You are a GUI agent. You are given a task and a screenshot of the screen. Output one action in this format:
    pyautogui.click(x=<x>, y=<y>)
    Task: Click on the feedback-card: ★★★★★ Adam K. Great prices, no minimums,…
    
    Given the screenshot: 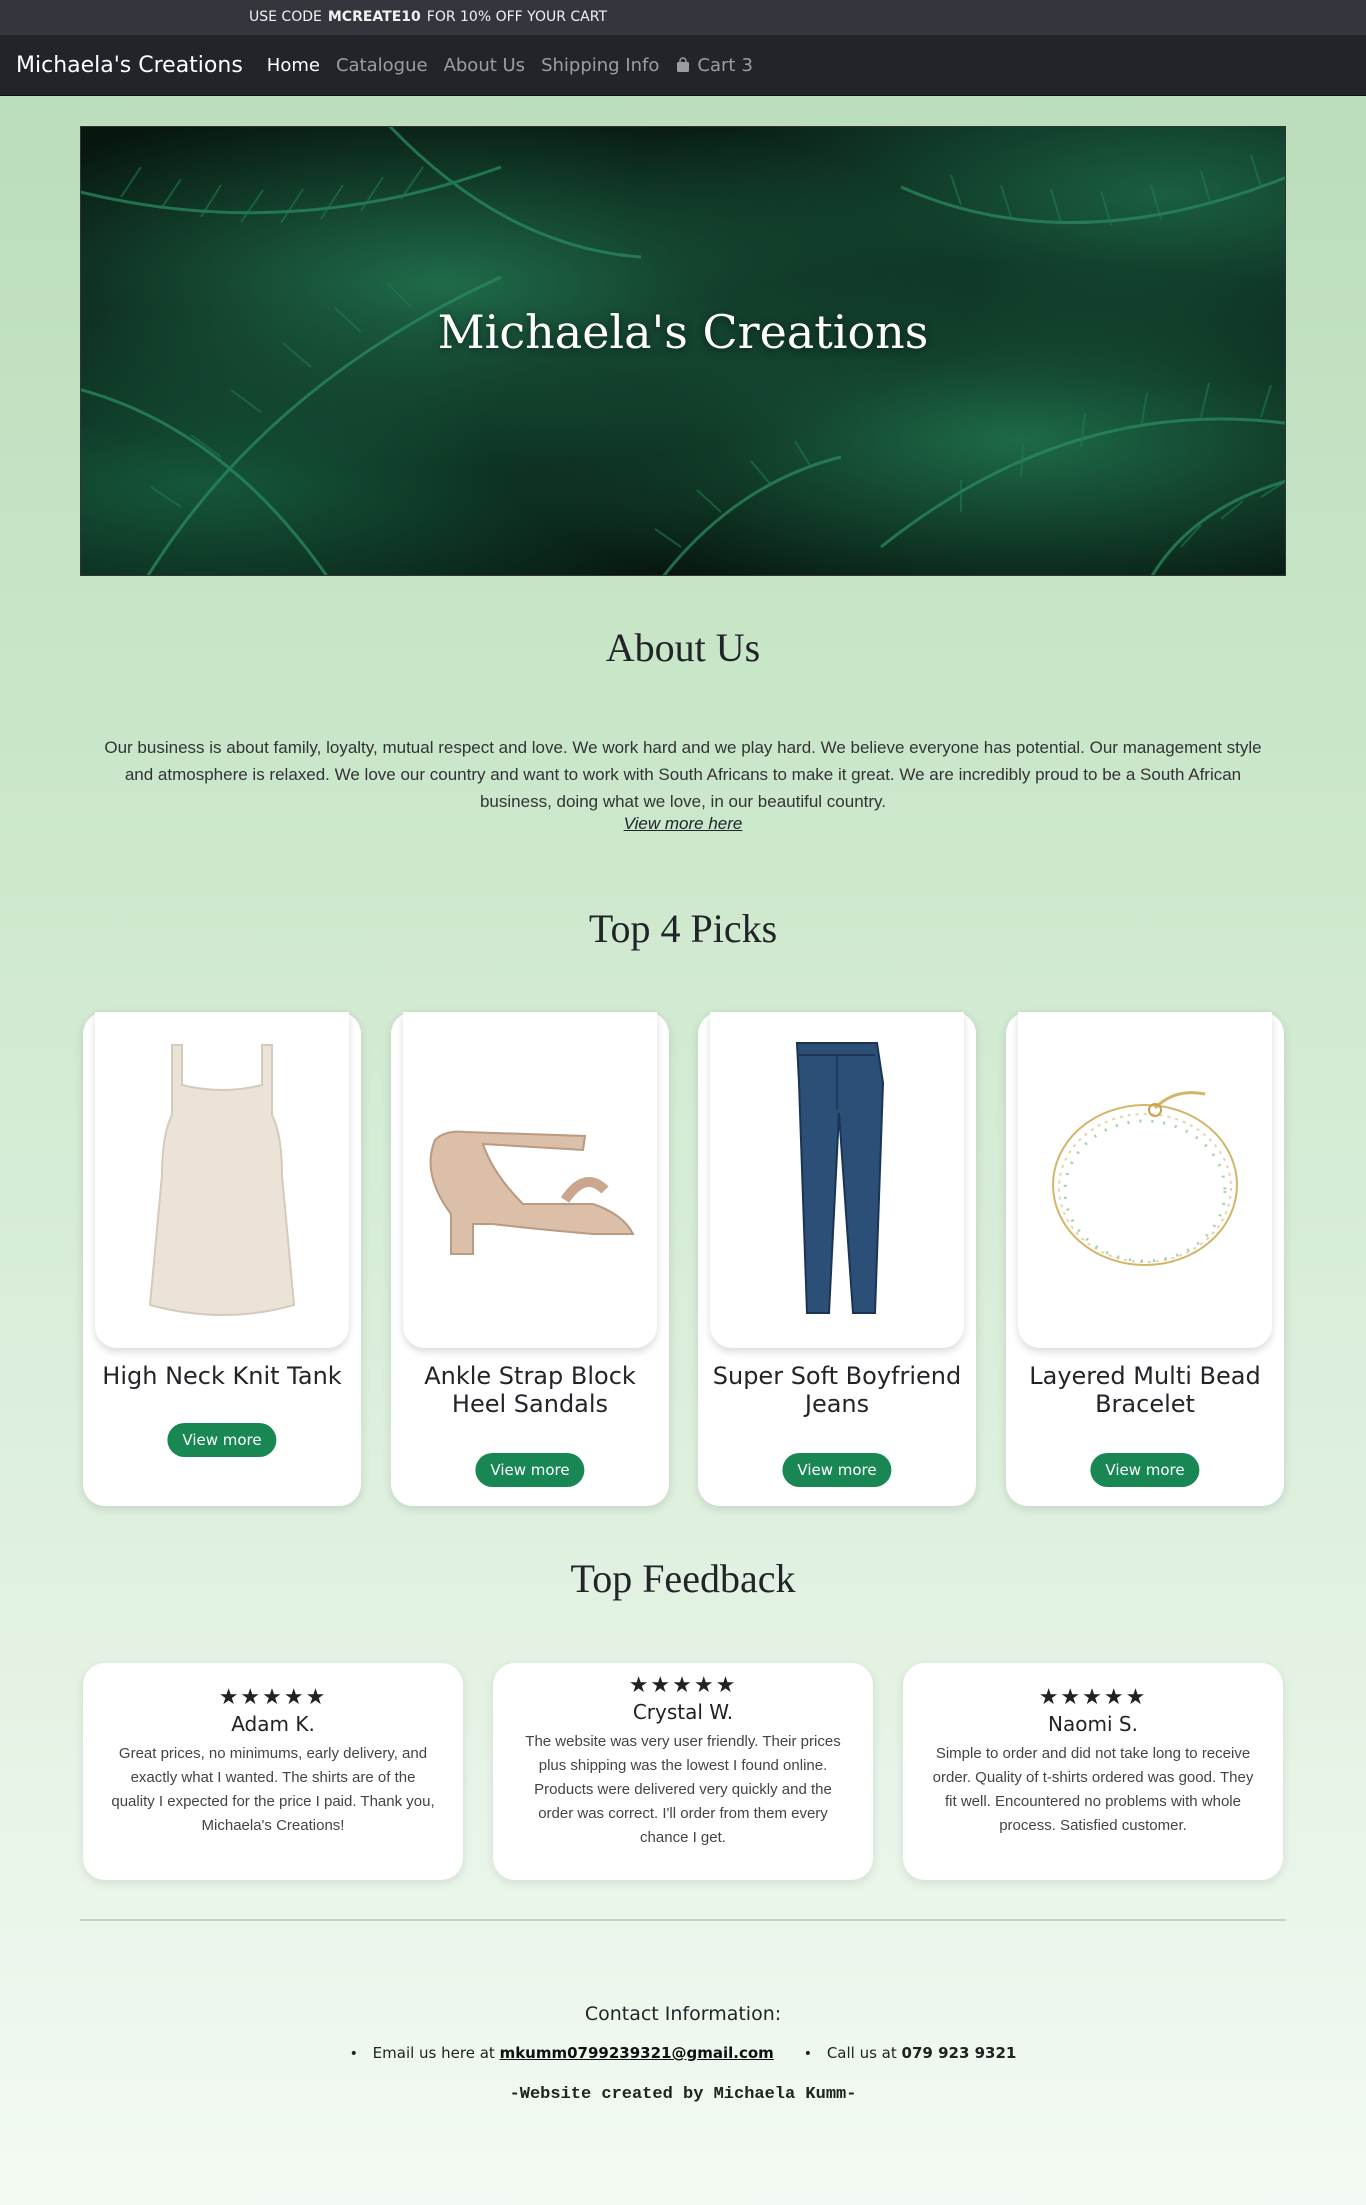 What is the action you would take?
    pyautogui.click(x=273, y=1771)
    